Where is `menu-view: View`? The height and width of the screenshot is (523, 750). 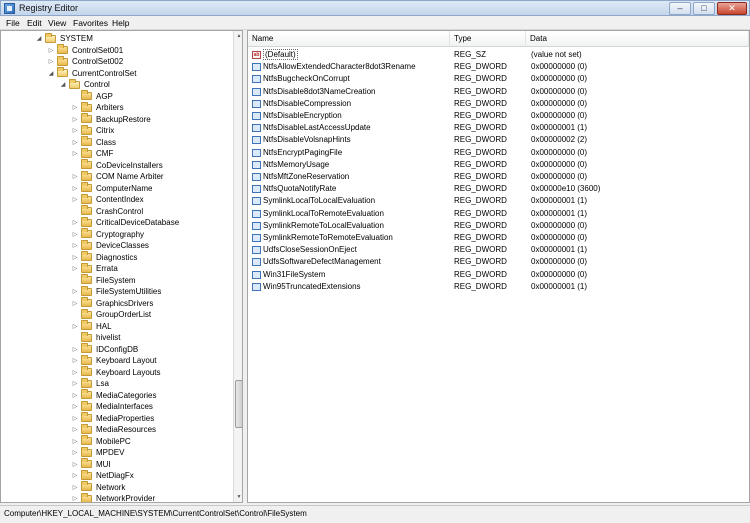 menu-view: View is located at coordinates (57, 23).